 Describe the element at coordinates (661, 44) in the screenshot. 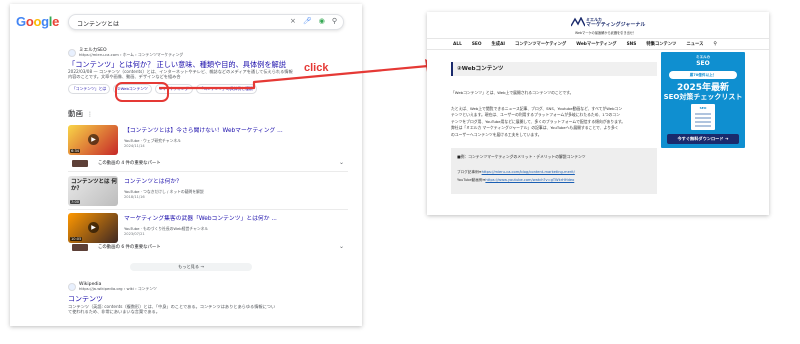

I see `nav-item-features: 特集コンテンツ` at that location.